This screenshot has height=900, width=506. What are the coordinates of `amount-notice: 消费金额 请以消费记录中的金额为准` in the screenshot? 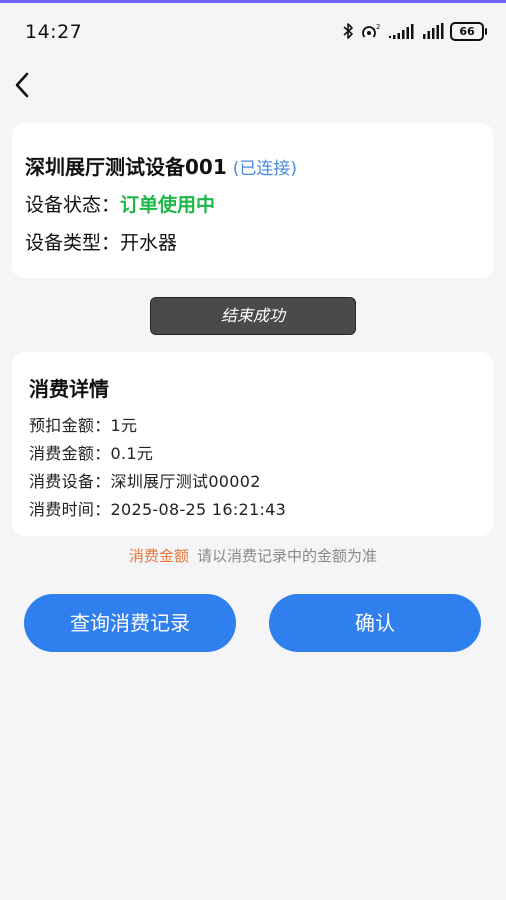 It's located at (253, 555).